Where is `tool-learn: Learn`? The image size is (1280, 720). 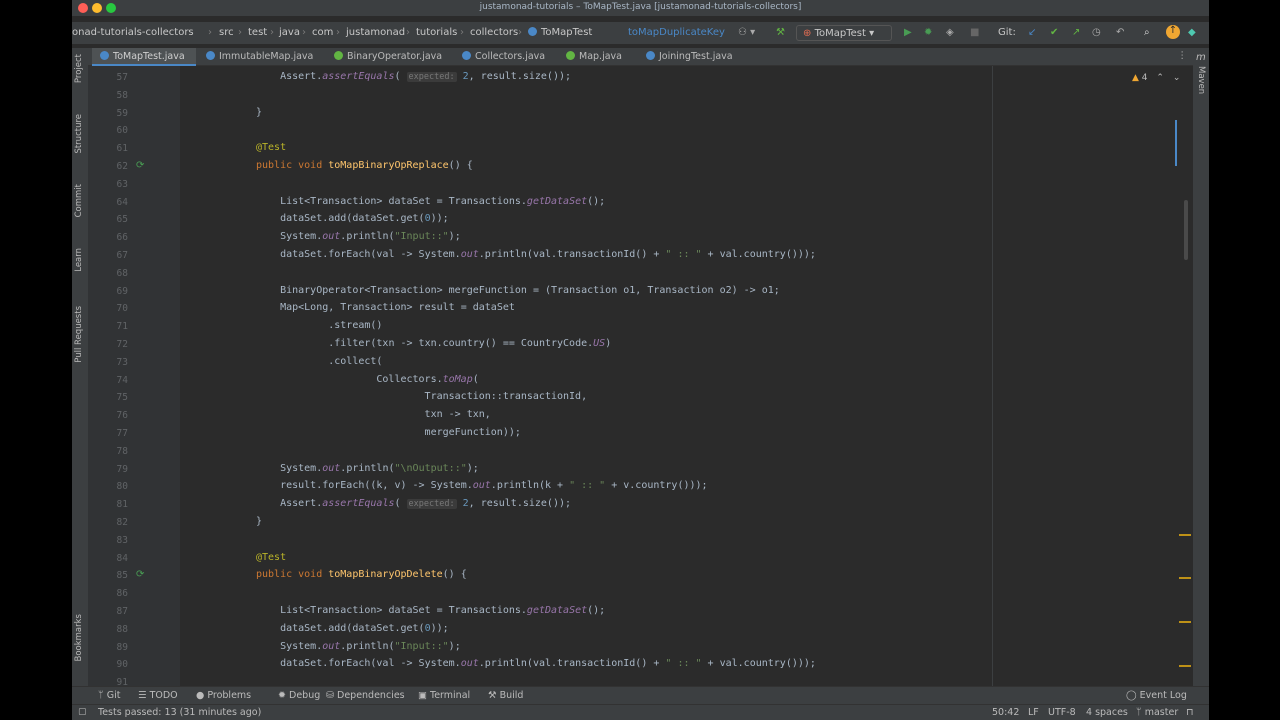
tool-learn: Learn is located at coordinates (79, 260).